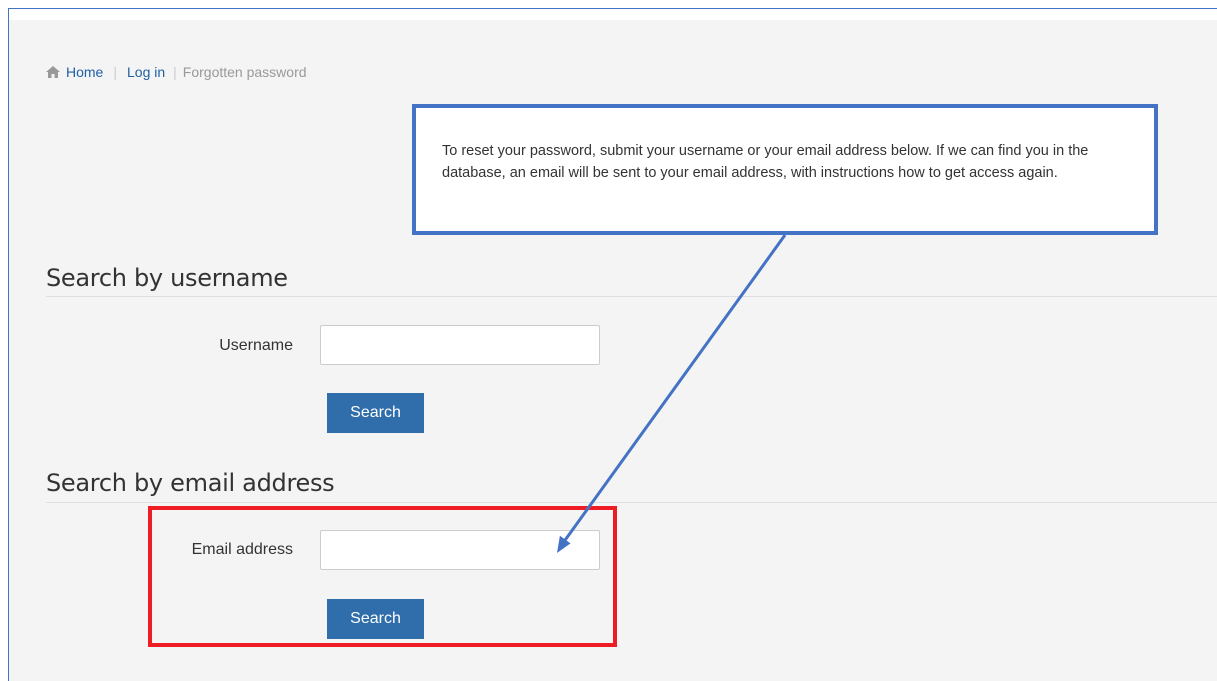  I want to click on username-input, so click(460, 345).